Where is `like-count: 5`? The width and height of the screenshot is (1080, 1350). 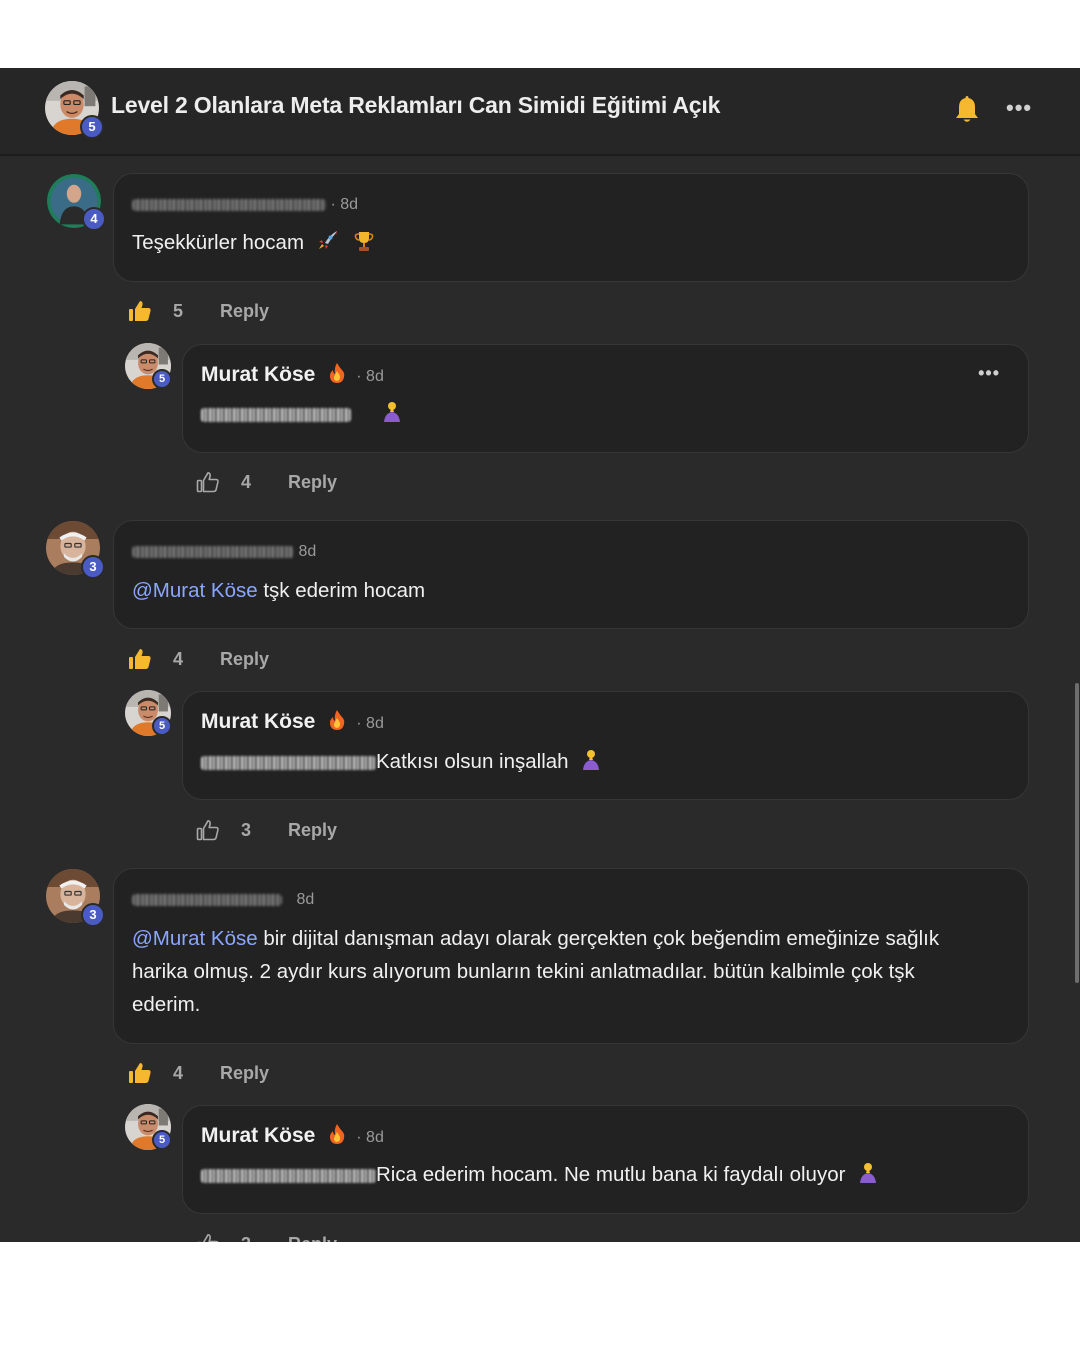 like-count: 5 is located at coordinates (178, 311).